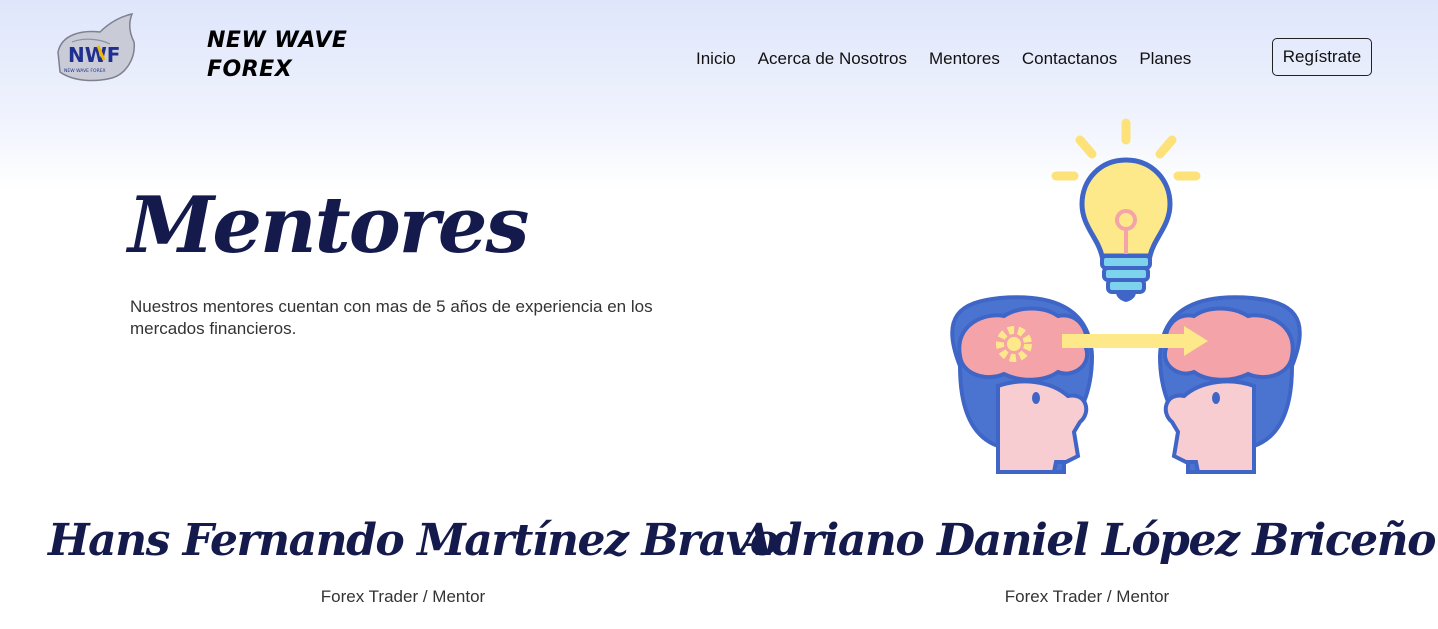 This screenshot has width=1438, height=629. What do you see at coordinates (832, 59) in the screenshot?
I see `nav-item-acerca: Acerca de Nosotros` at bounding box center [832, 59].